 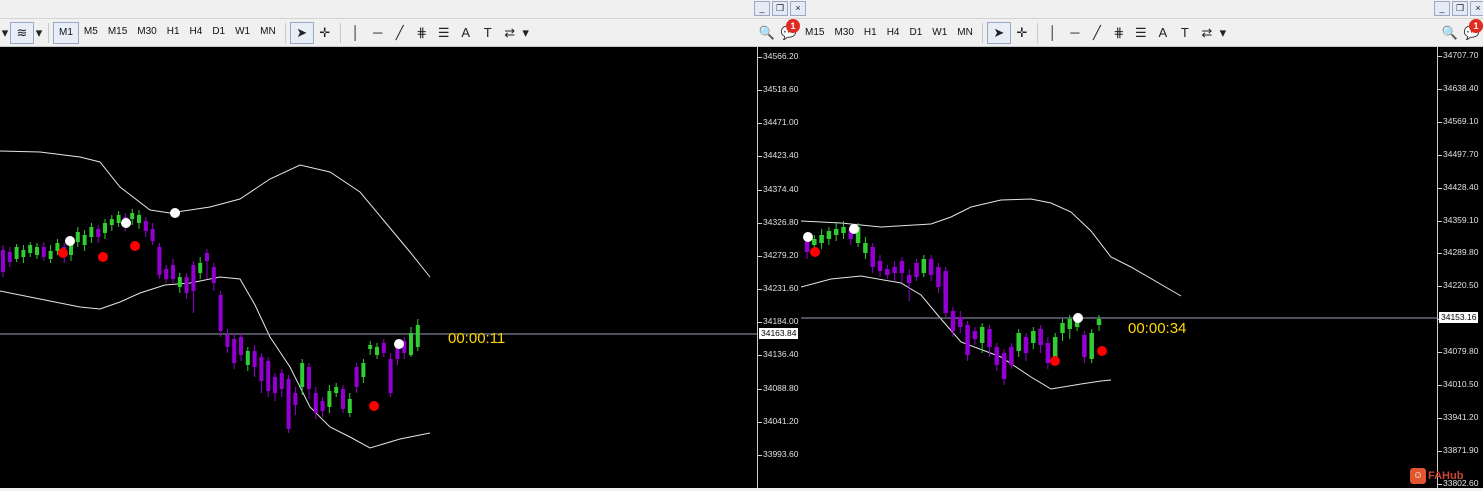 What do you see at coordinates (1157, 328) in the screenshot?
I see `right-candle-countdown: 00:00:34` at bounding box center [1157, 328].